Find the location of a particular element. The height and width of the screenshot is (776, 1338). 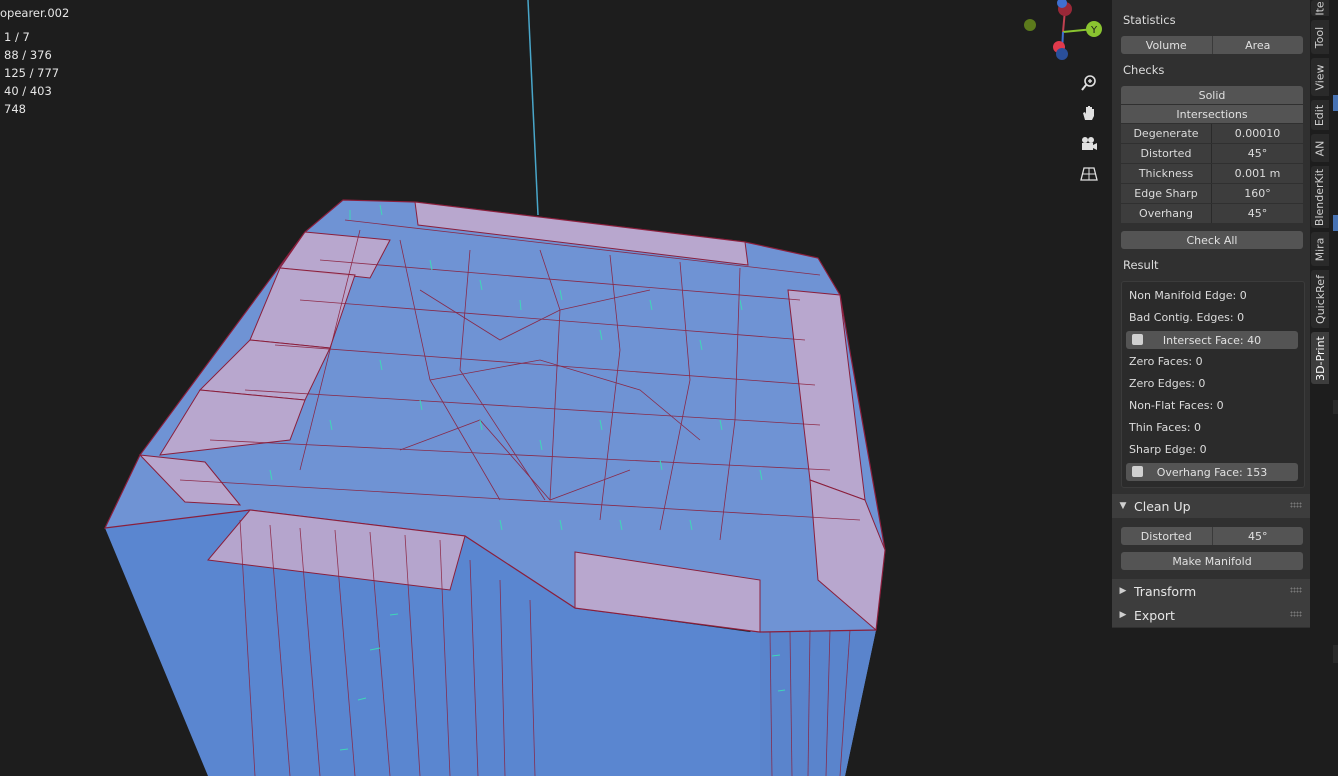

result-zero-edges: Zero Edges: 0 is located at coordinates (1167, 383).